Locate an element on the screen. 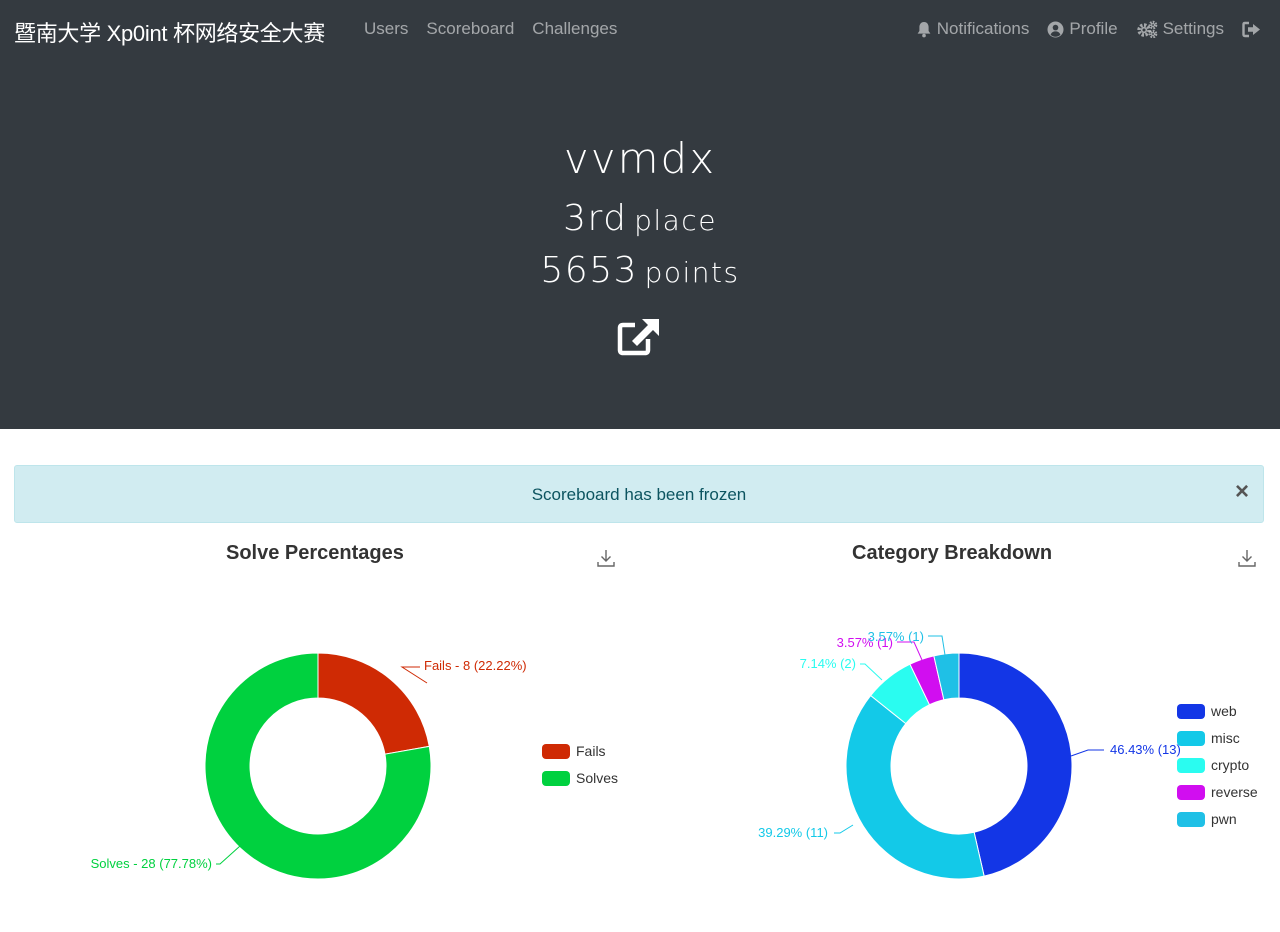  chart1-label-web: 46.43% (13) is located at coordinates (1145, 749).